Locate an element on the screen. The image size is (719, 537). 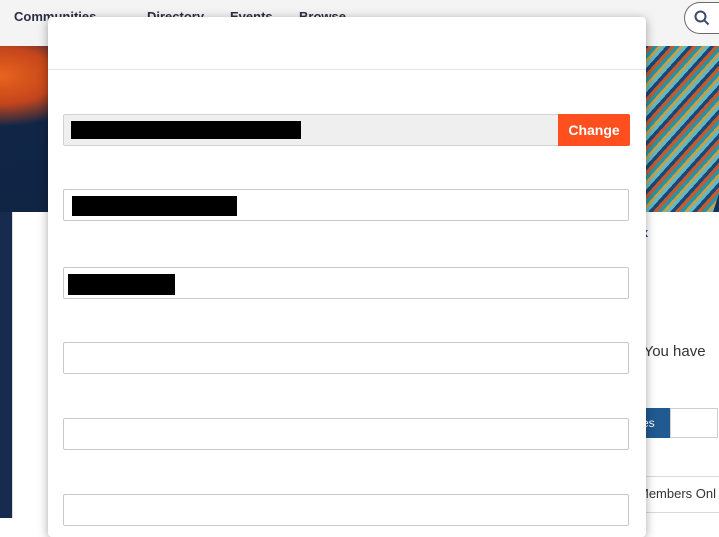
background-members-label: Members Onl is located at coordinates (677, 493).